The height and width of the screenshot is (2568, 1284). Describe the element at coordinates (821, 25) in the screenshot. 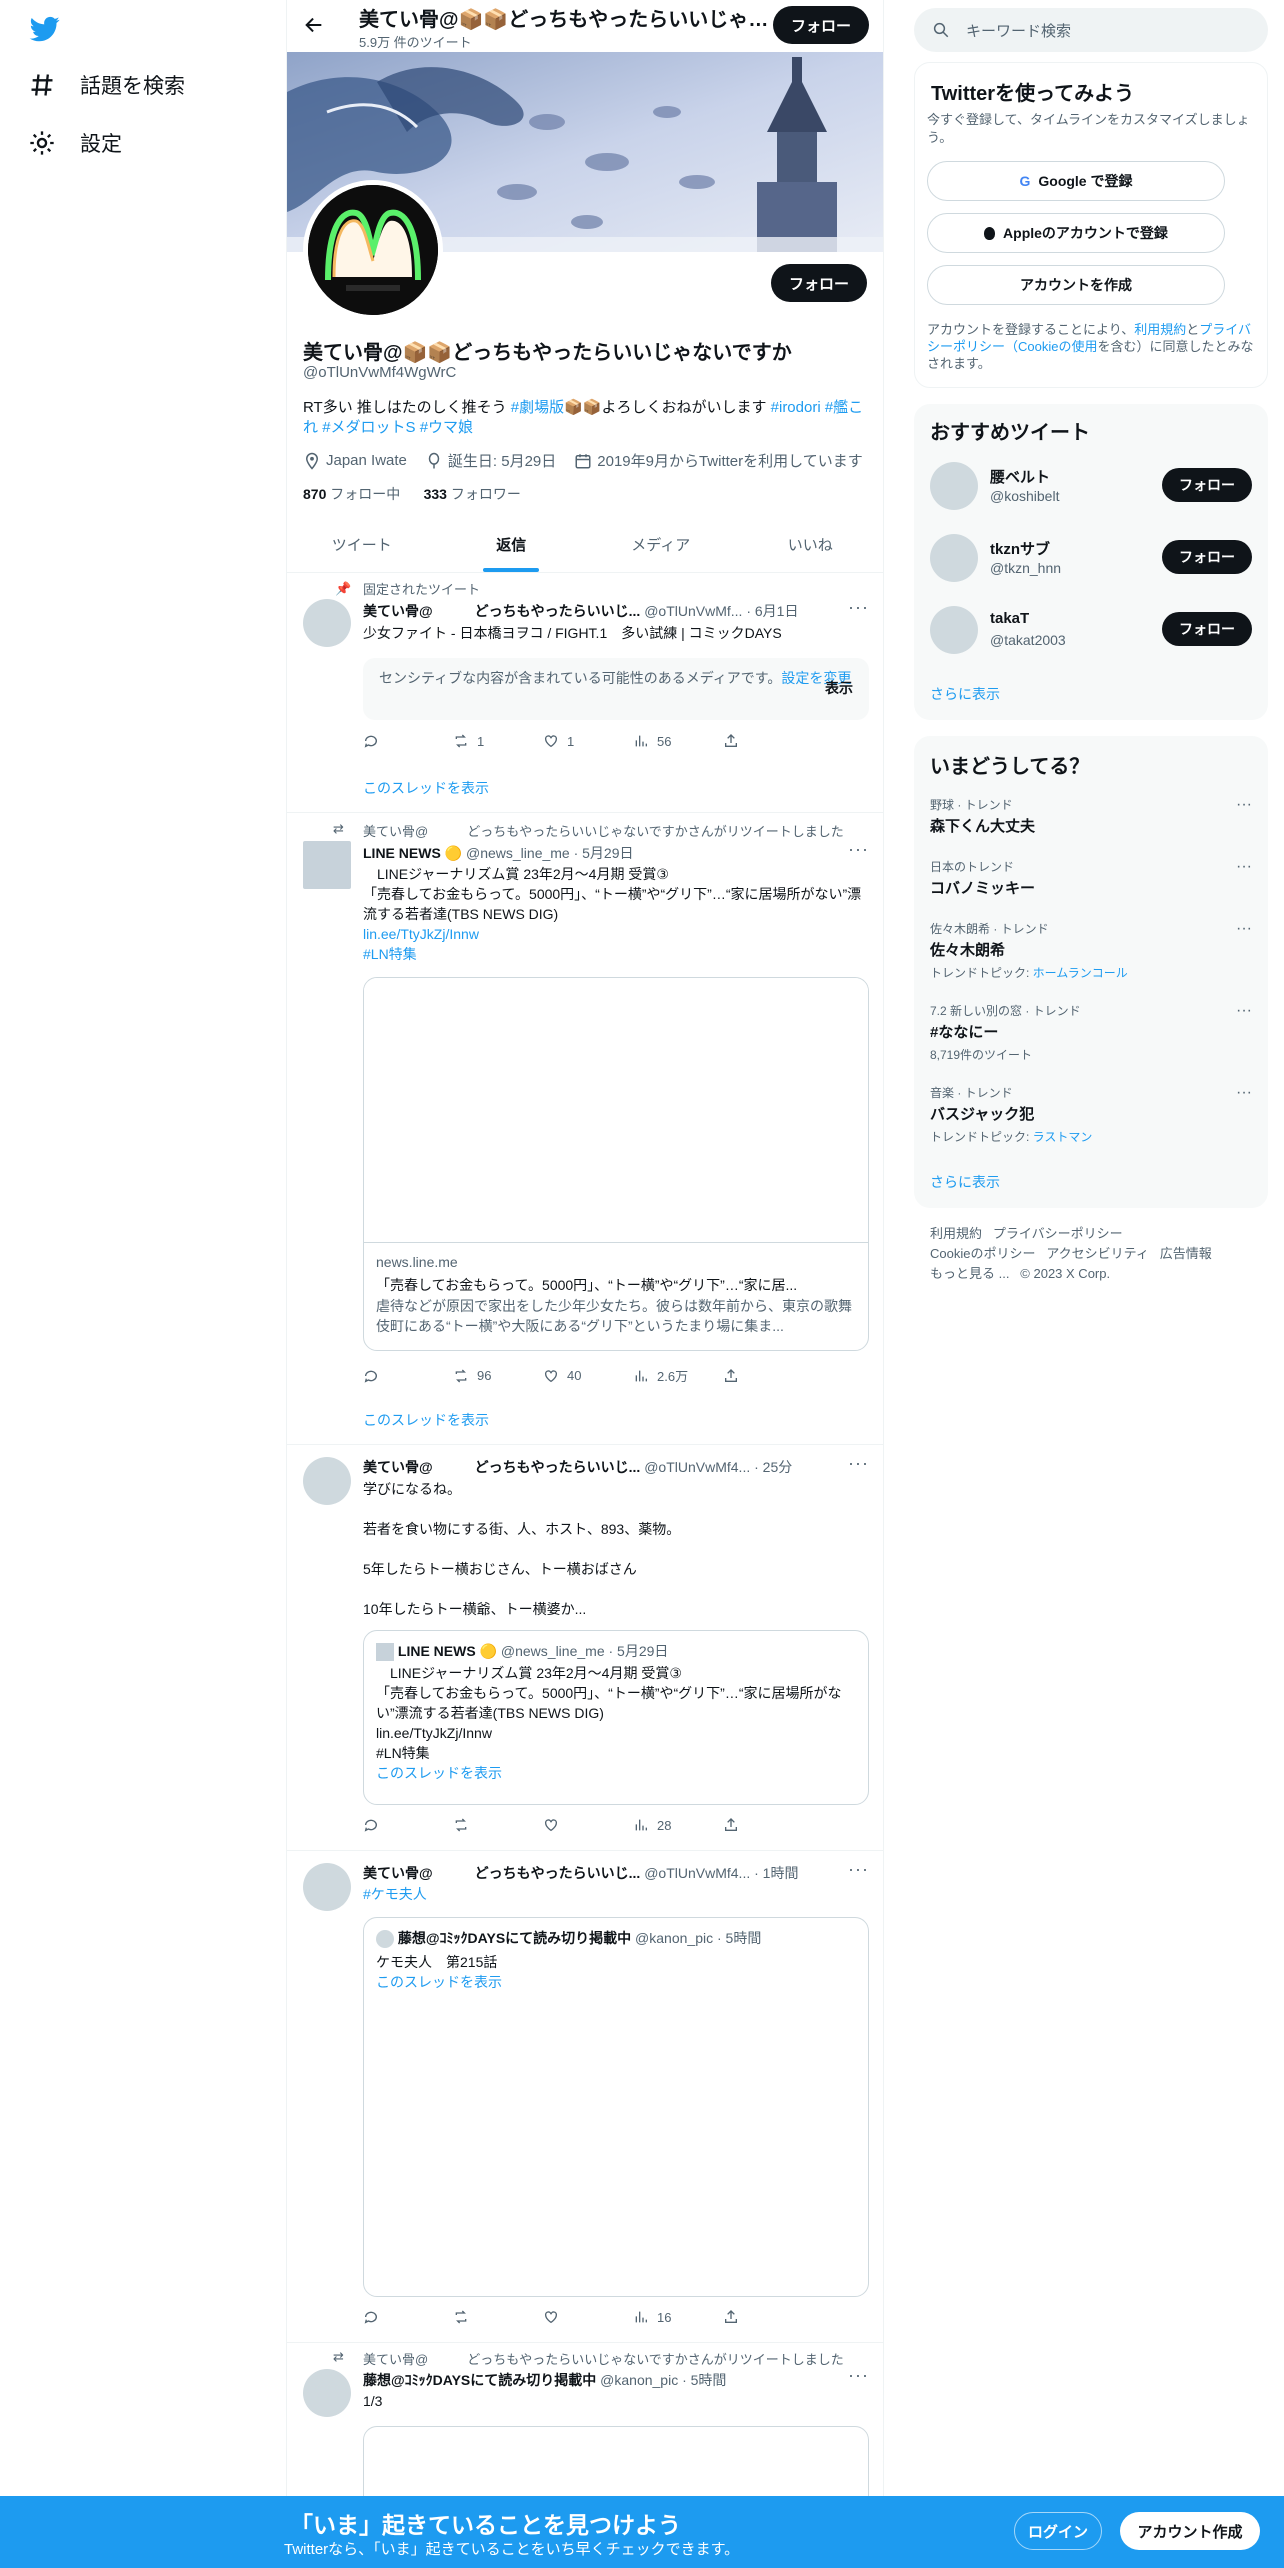

I see `header-follow-button: フォロー` at that location.